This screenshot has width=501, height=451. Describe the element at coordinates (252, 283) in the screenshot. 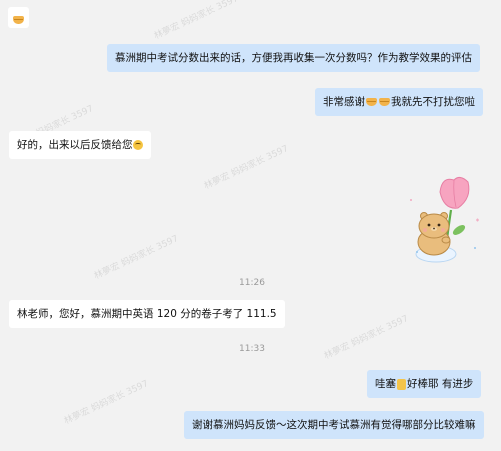

I see `timestamp: 11:26` at that location.